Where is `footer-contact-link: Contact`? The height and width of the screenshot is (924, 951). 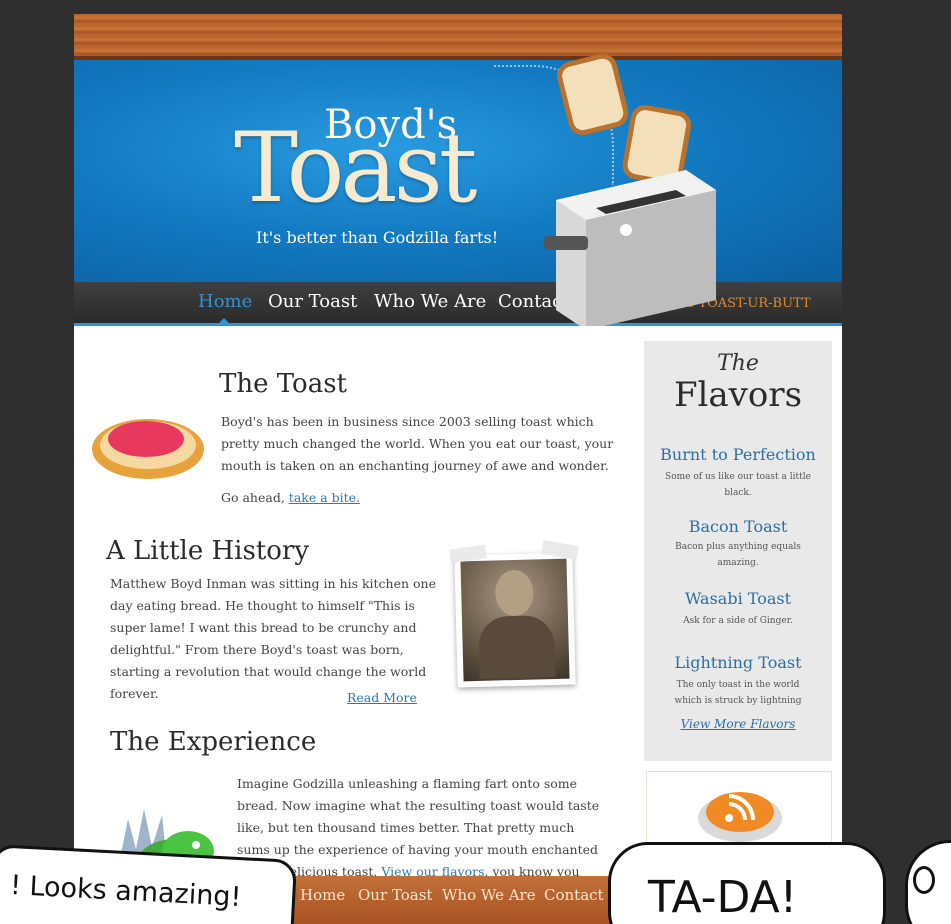 footer-contact-link: Contact is located at coordinates (574, 895).